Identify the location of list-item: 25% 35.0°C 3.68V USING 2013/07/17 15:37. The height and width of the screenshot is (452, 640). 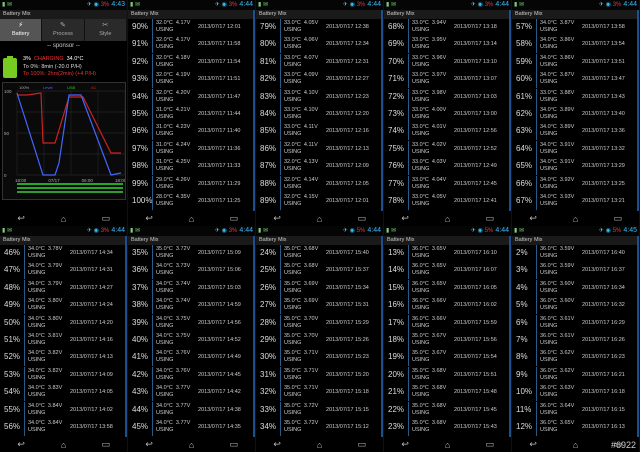
(319, 271).